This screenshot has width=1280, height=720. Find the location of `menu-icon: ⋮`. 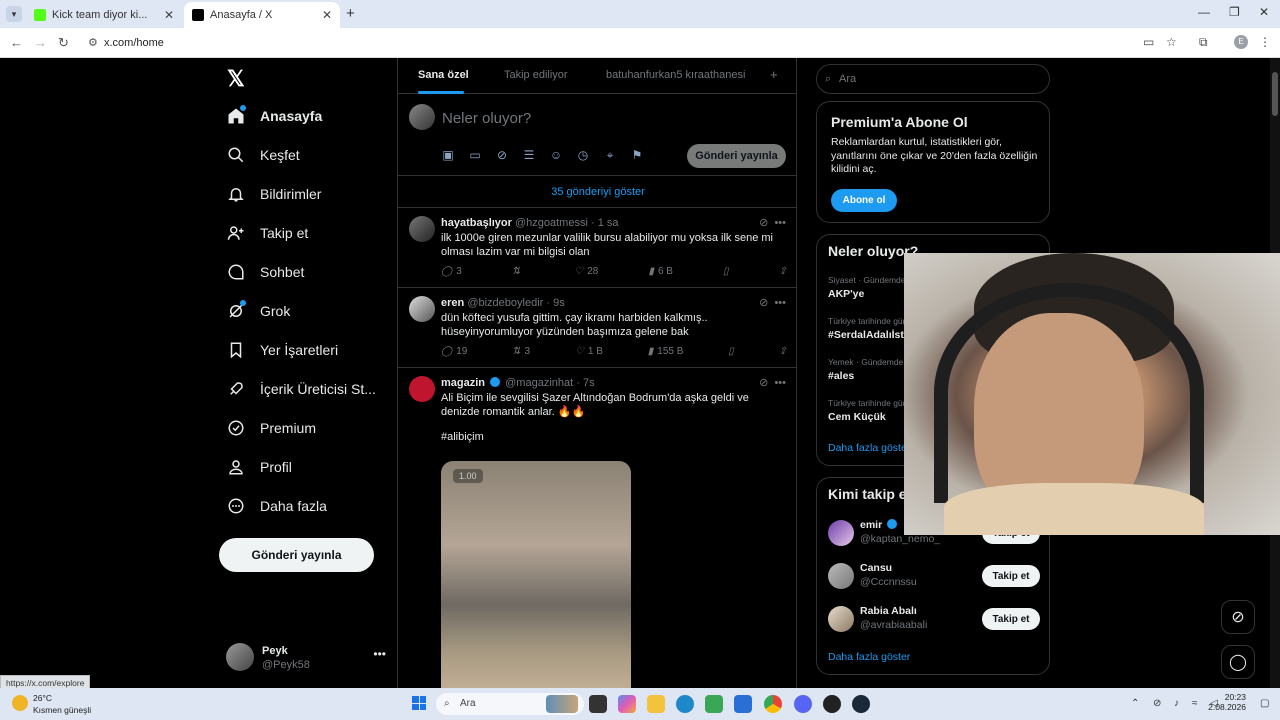

menu-icon: ⋮ is located at coordinates (1265, 42).